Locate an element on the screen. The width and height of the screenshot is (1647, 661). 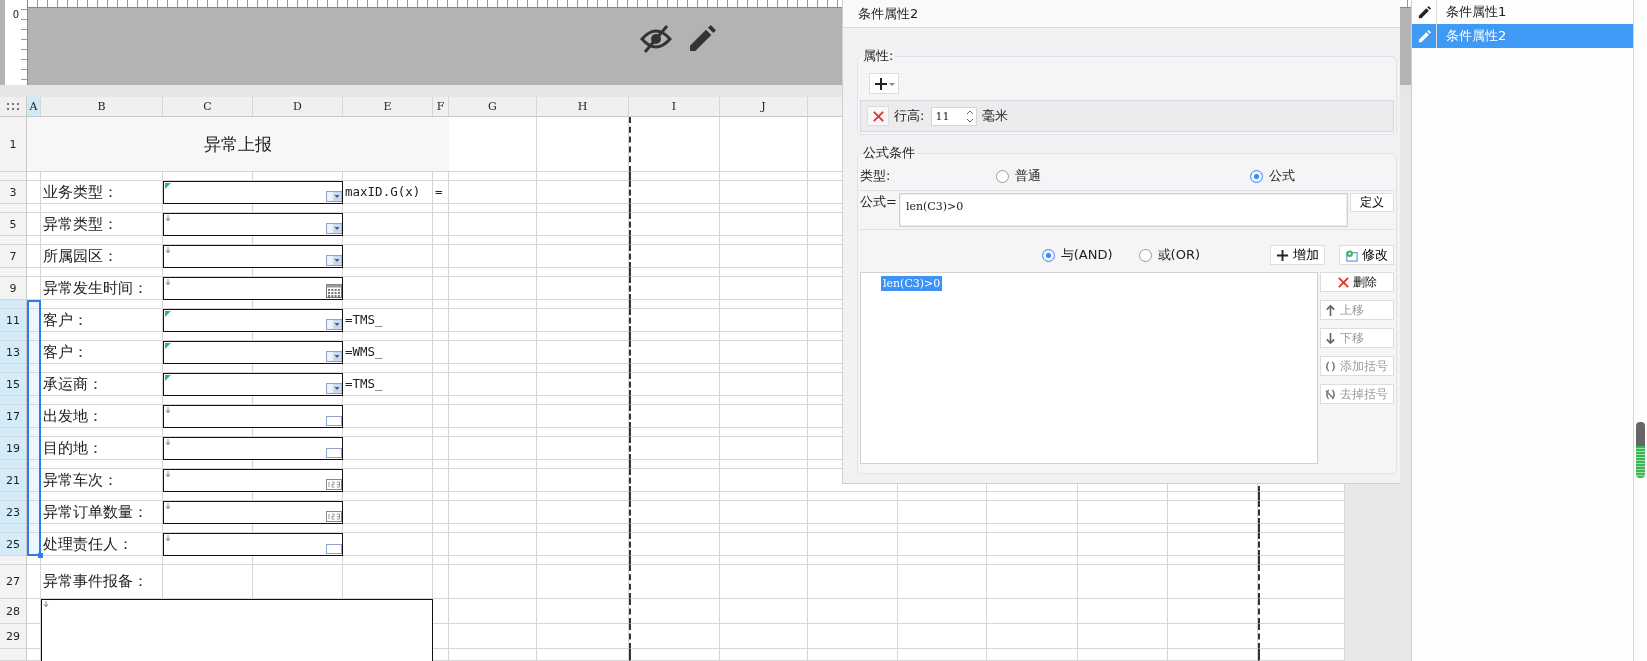
radio-label: 普通 is located at coordinates (1028, 176).